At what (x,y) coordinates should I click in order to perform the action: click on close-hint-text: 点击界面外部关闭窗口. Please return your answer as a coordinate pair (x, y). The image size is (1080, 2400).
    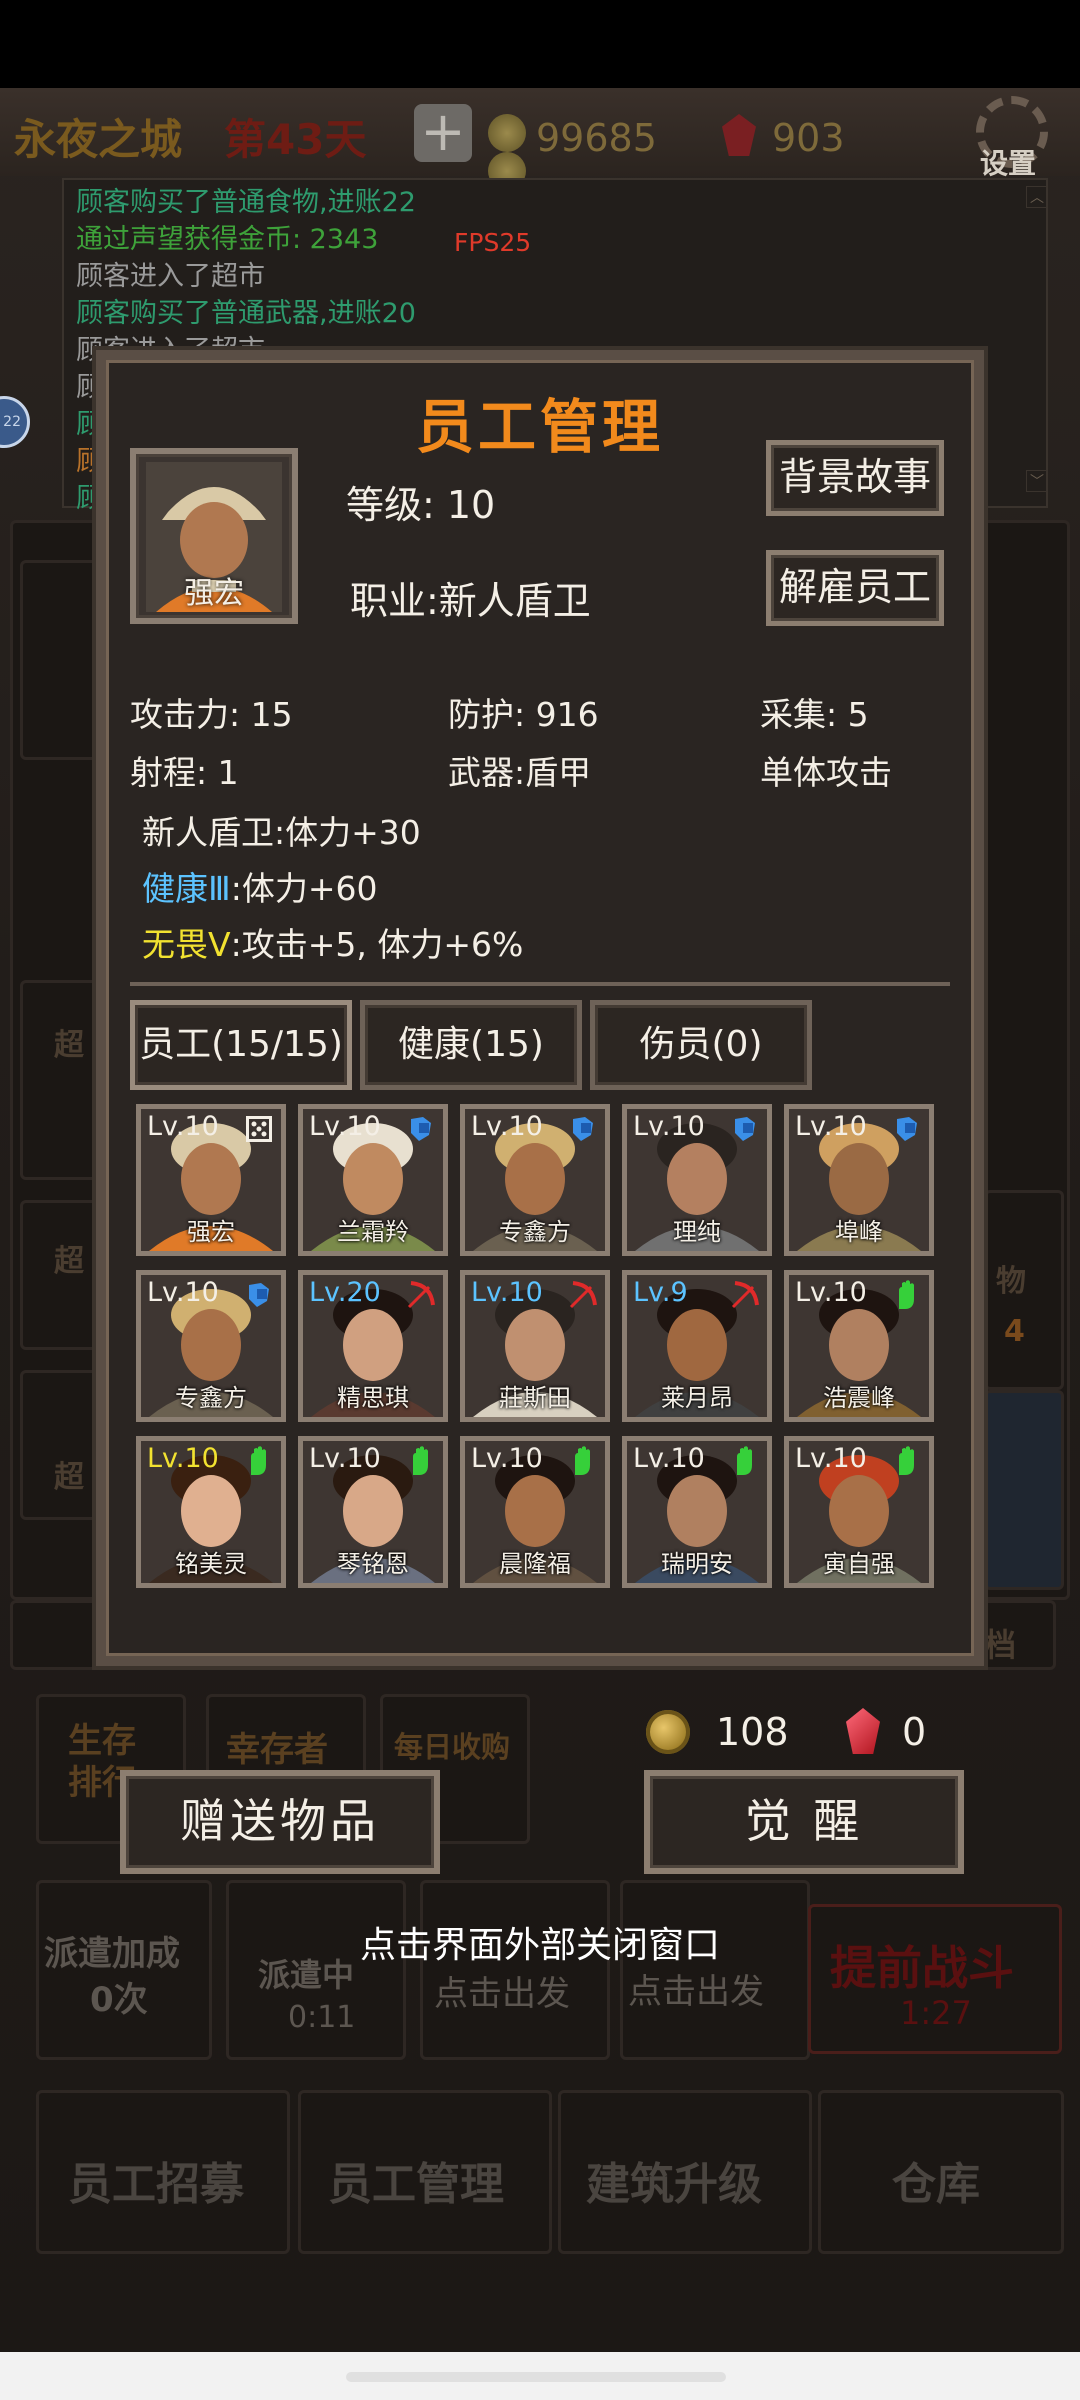
    Looking at the image, I should click on (539, 1945).